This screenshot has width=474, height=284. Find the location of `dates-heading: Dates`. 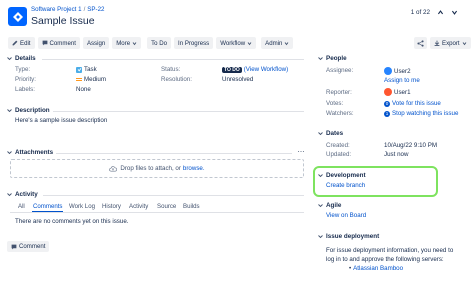

dates-heading: Dates is located at coordinates (335, 133).